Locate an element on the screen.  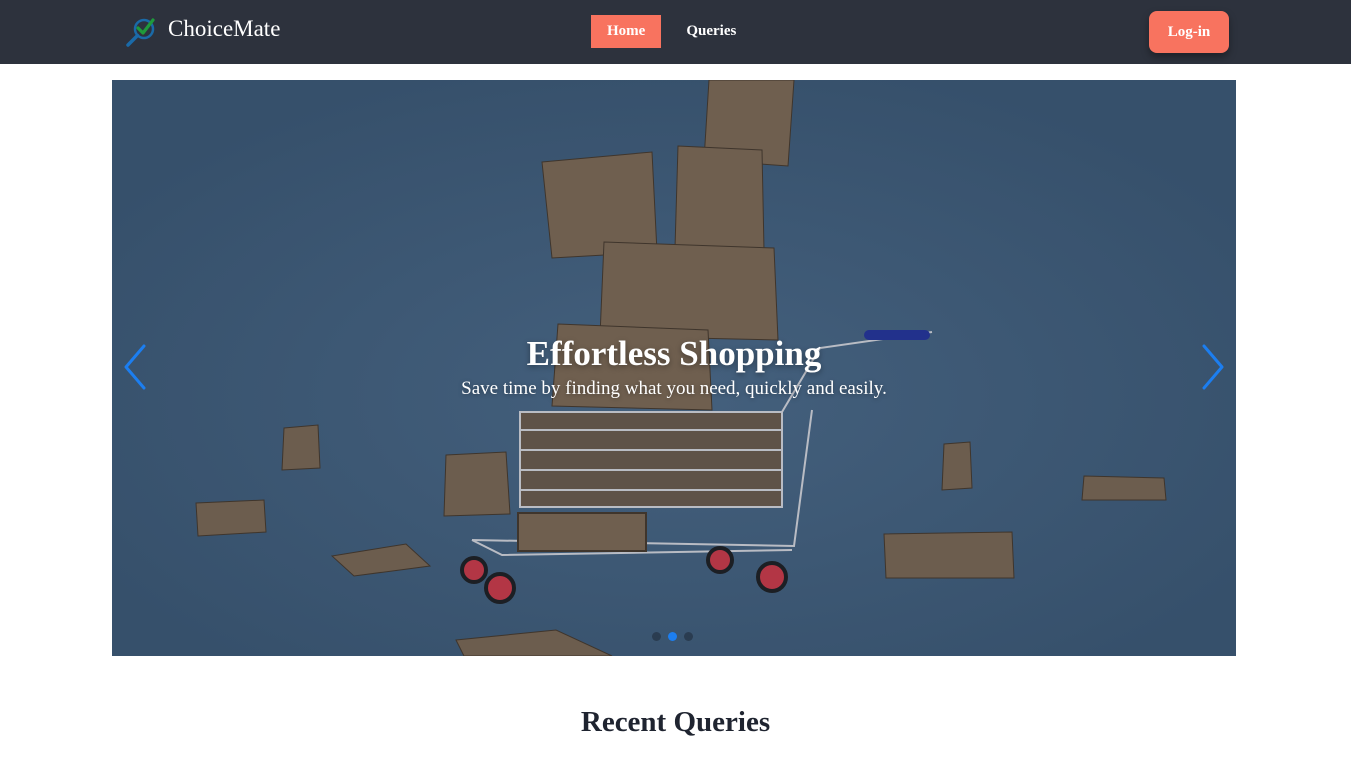
checkmark-magnifier-logo-icon is located at coordinates (140, 32).